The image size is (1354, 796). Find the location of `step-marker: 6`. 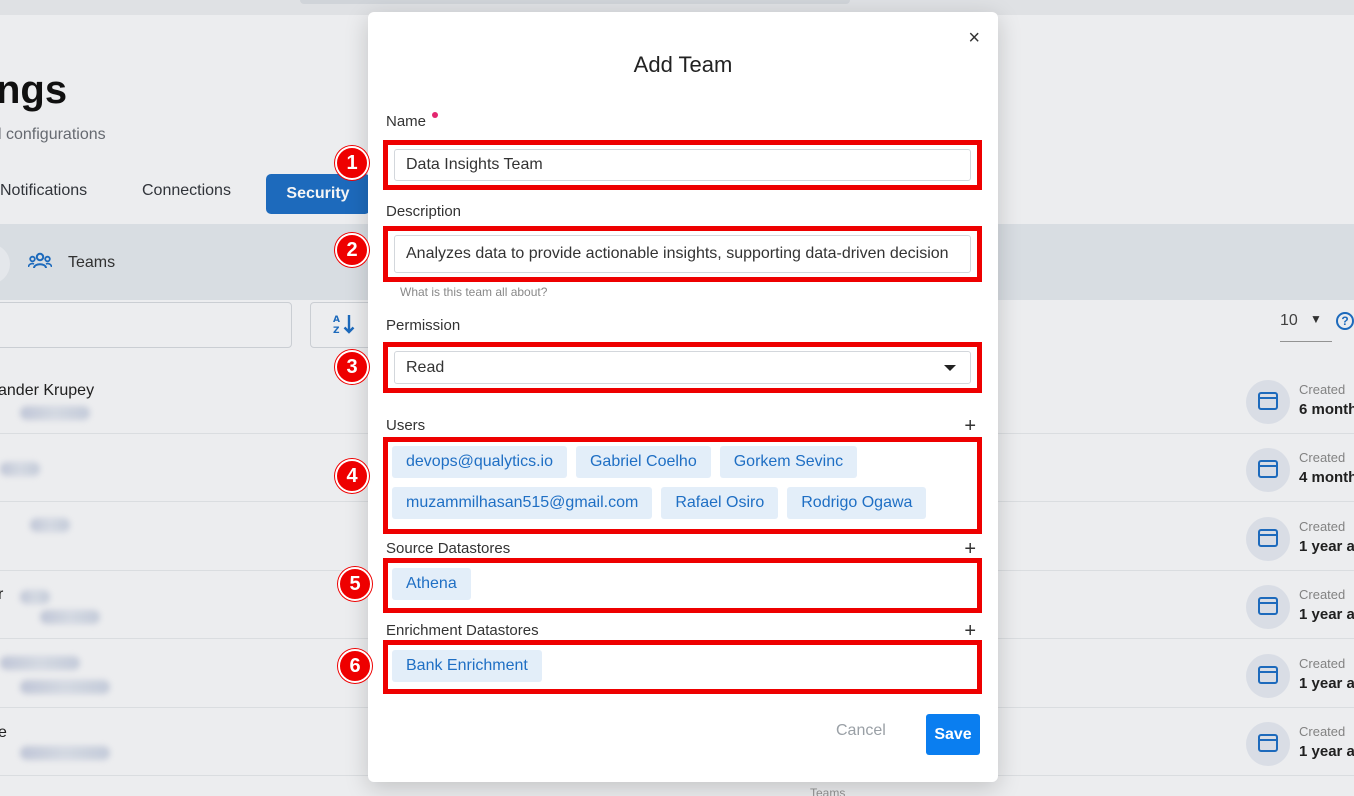

step-marker: 6 is located at coordinates (355, 666).